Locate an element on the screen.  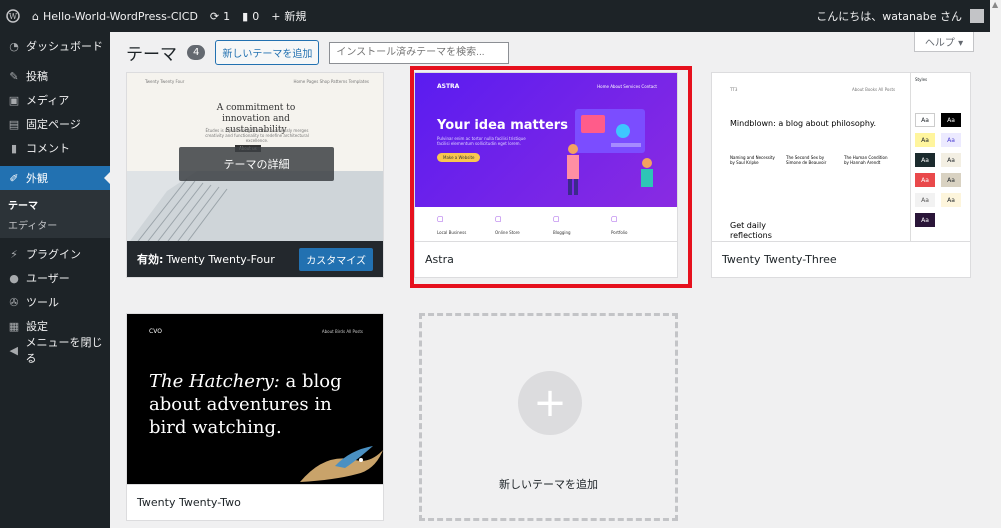
menu-appearance: ✐ 外観 is located at coordinates (55, 178).